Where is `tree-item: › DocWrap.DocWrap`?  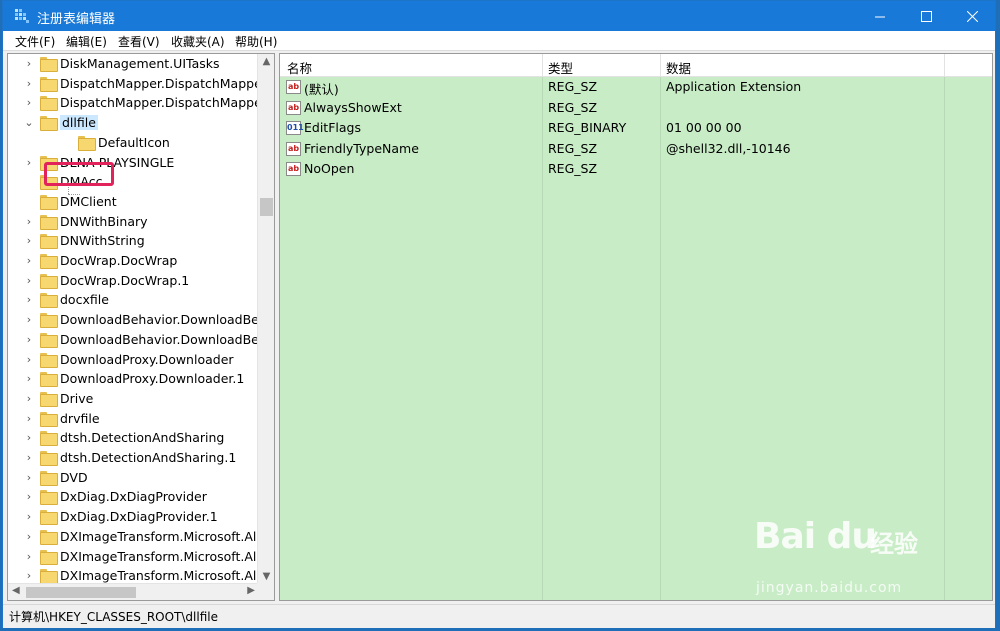
tree-item: › DocWrap.DocWrap is located at coordinates (141, 261).